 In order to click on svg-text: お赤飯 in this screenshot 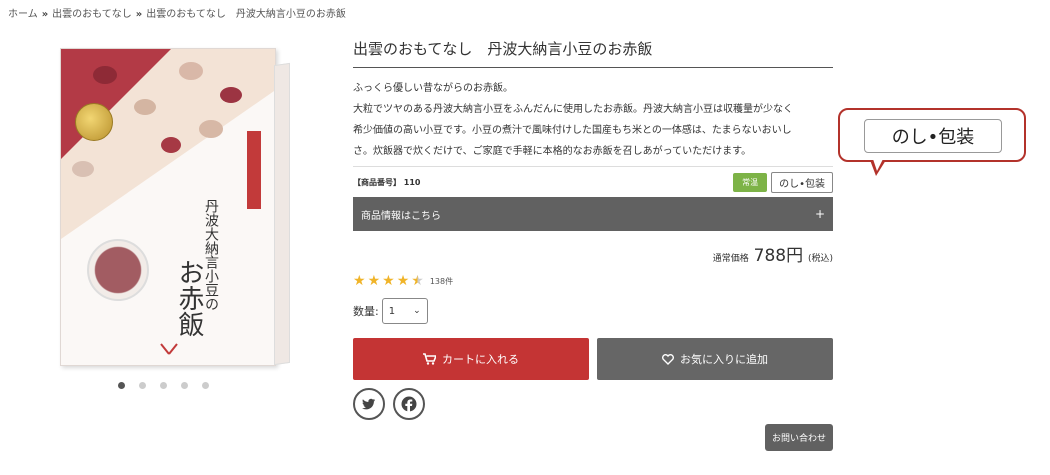, I will do `click(189, 298)`.